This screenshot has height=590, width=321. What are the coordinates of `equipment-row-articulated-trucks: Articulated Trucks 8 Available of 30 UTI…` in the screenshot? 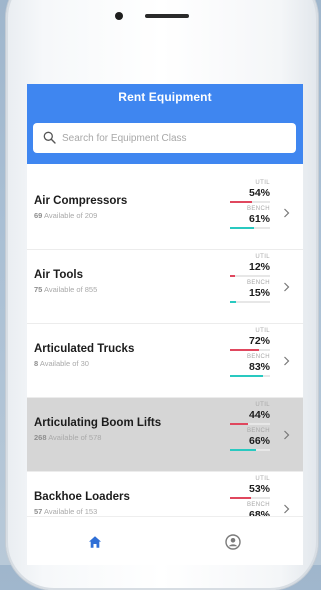 It's located at (165, 361).